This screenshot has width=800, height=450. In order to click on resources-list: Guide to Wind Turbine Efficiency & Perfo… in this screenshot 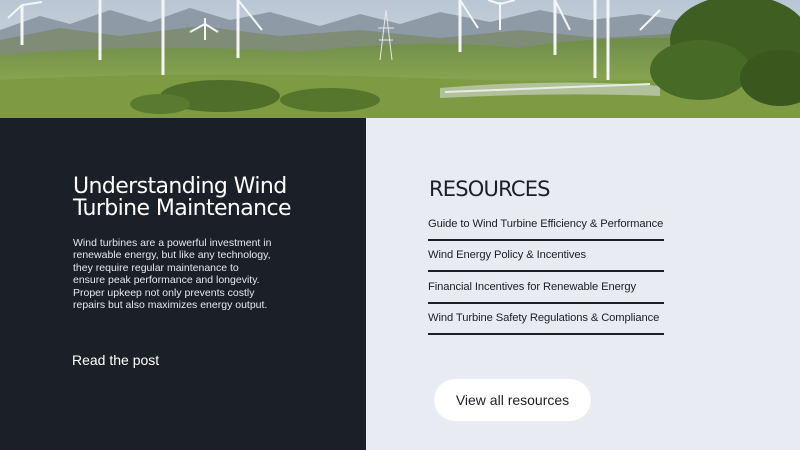, I will do `click(546, 272)`.